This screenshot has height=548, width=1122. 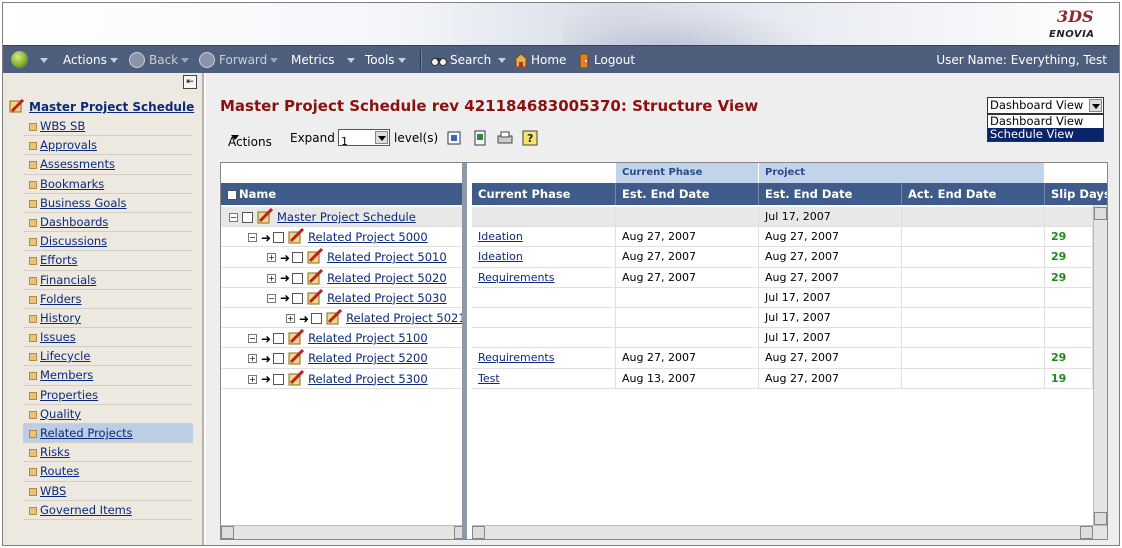 What do you see at coordinates (108, 395) in the screenshot?
I see `sidebar-item-properties: Properties` at bounding box center [108, 395].